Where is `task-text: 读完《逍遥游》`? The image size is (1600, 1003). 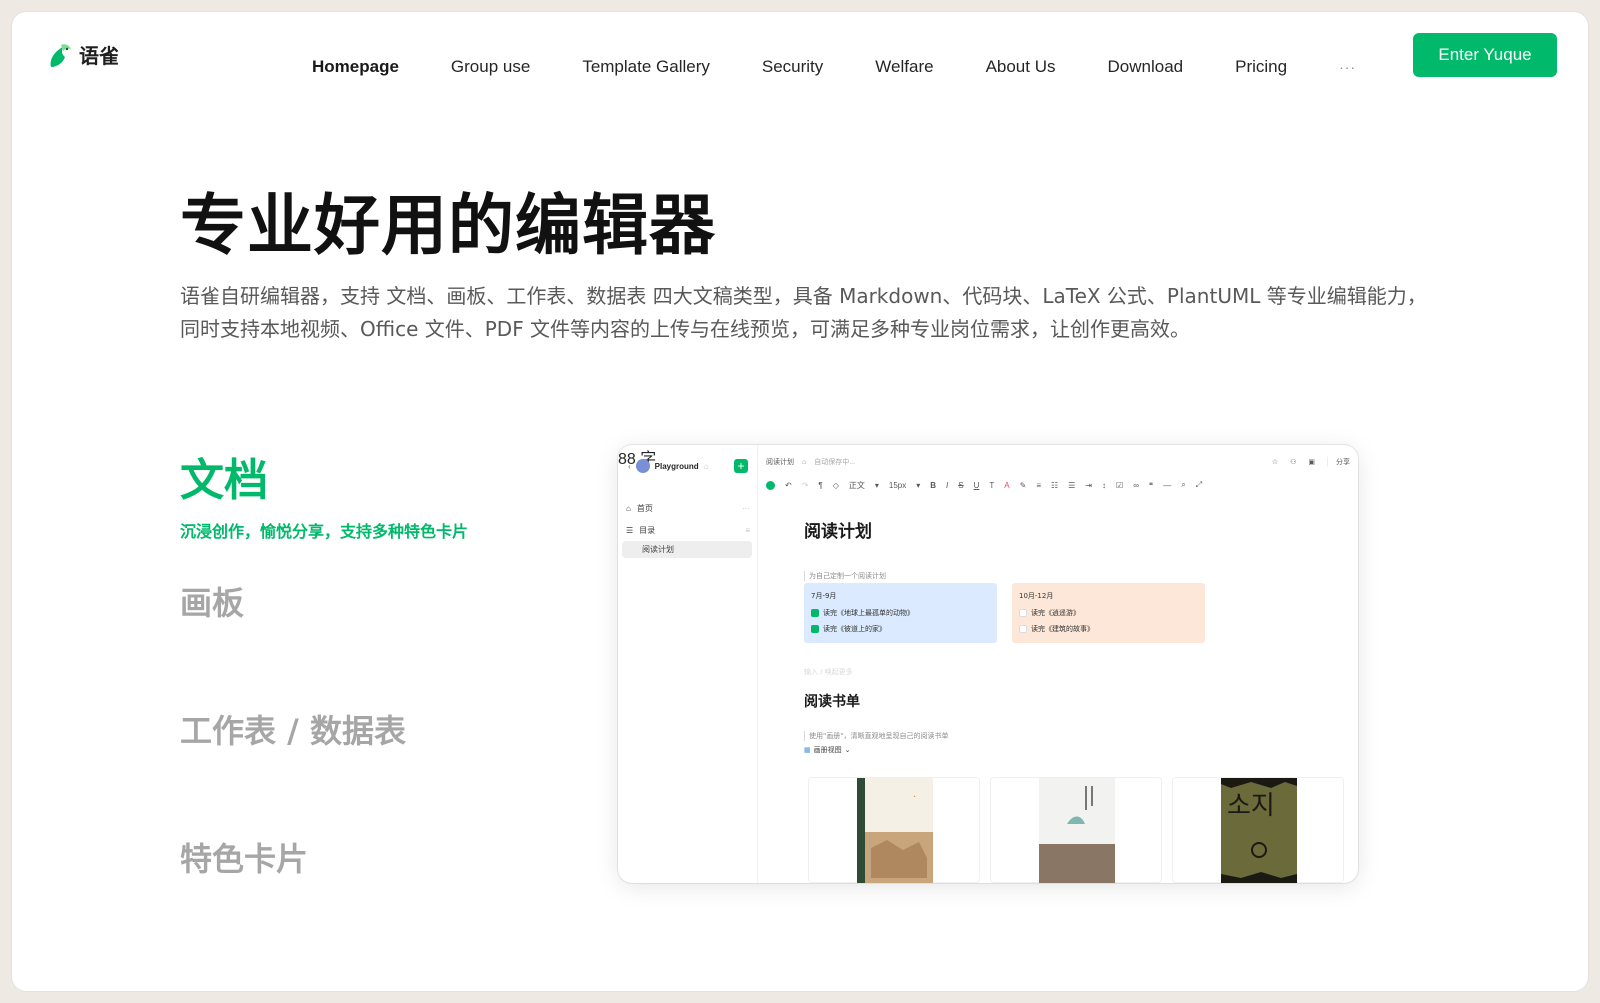
task-text: 读完《逍遥游》 is located at coordinates (1055, 613).